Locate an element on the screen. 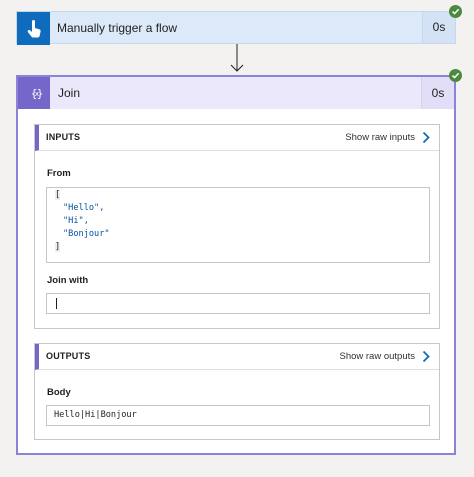 This screenshot has height=477, width=474. join-action-title: Join is located at coordinates (69, 93).